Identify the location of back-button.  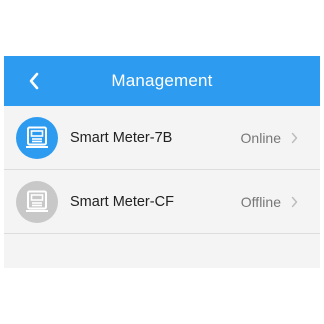
(34, 81).